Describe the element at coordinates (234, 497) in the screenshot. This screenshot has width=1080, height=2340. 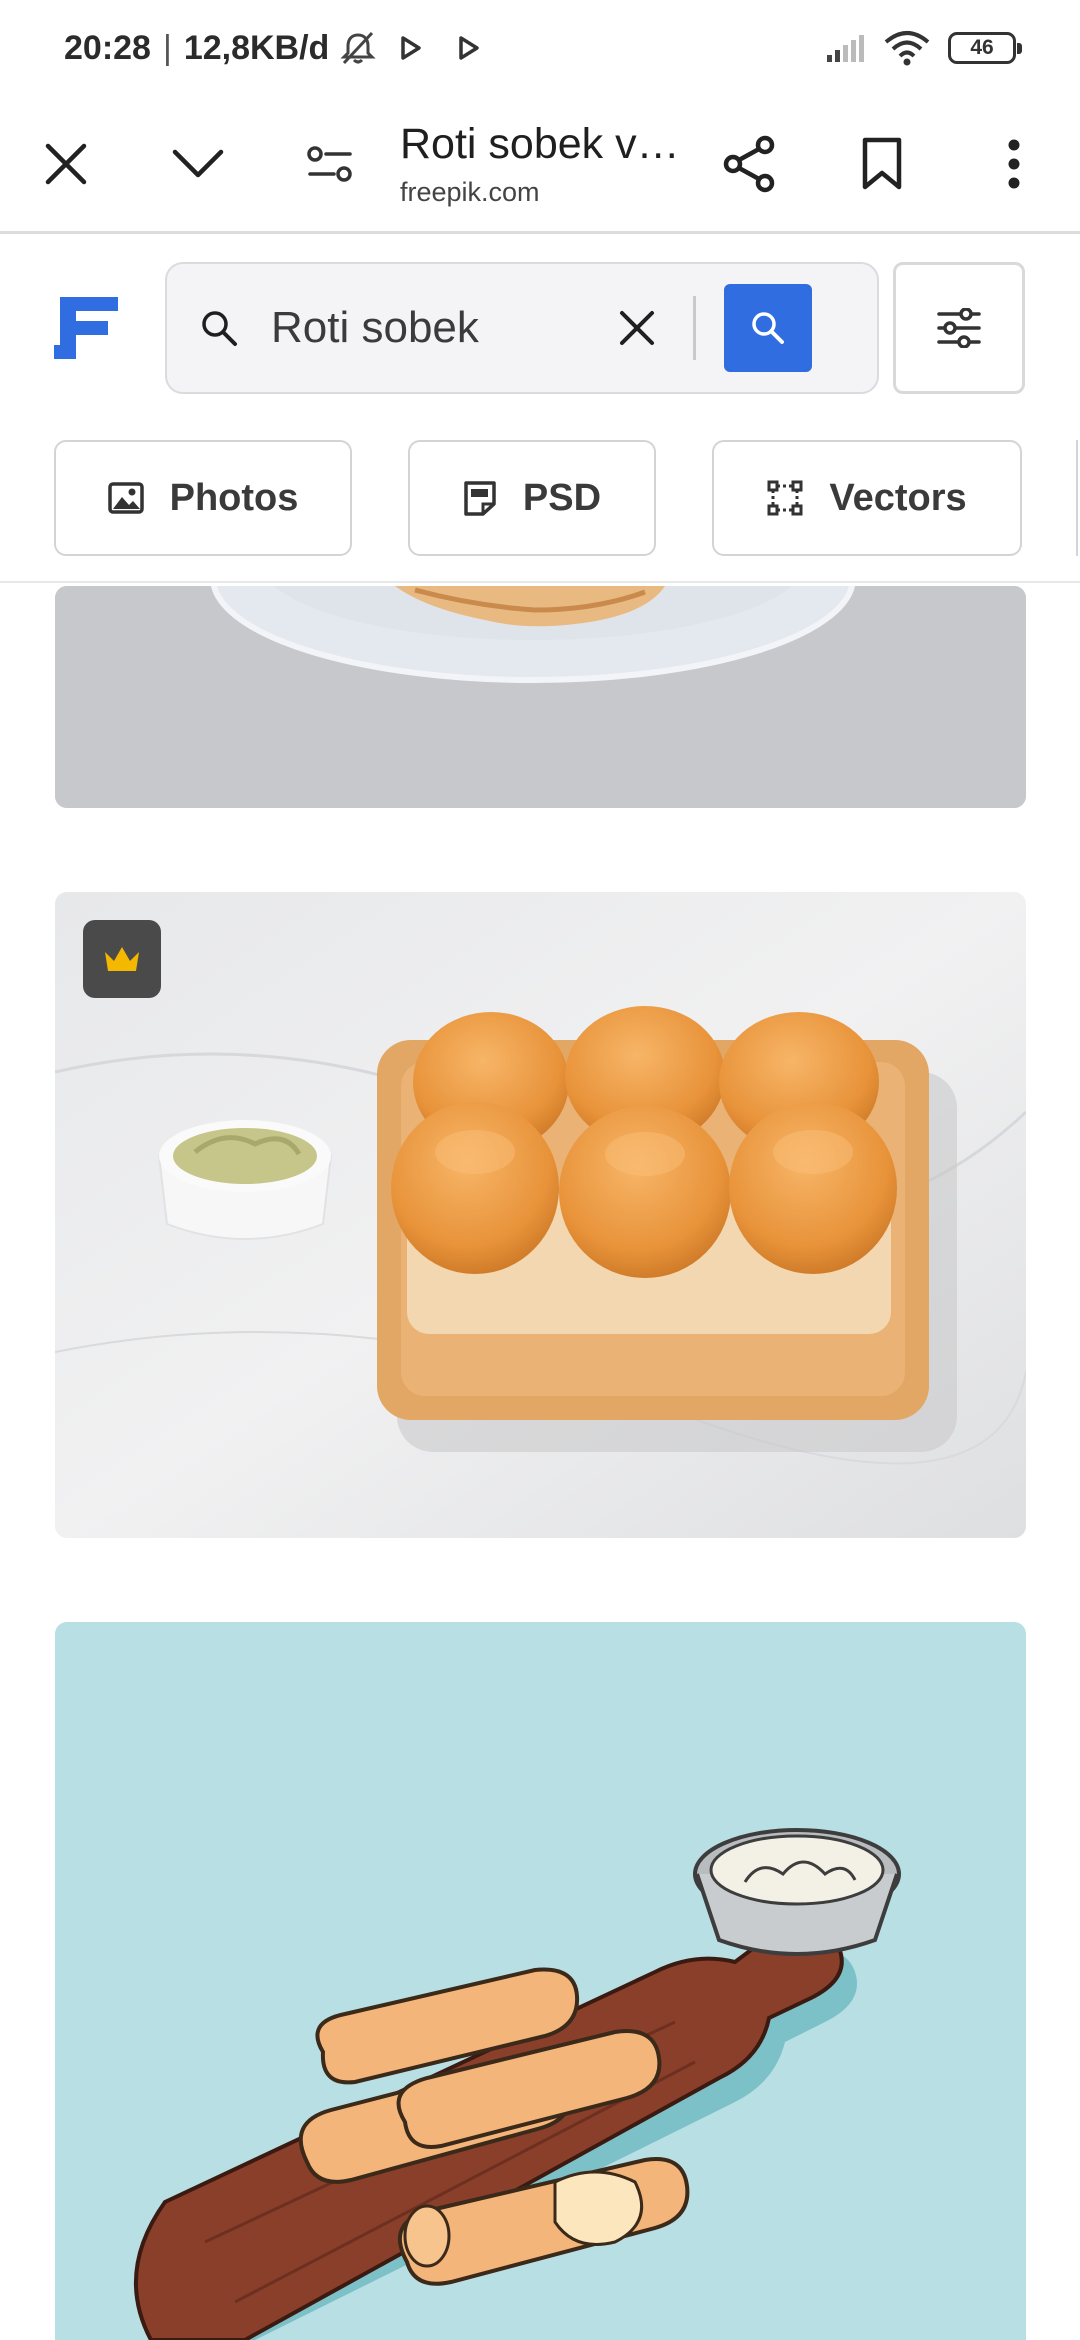
I see `chip-label: Photos` at that location.